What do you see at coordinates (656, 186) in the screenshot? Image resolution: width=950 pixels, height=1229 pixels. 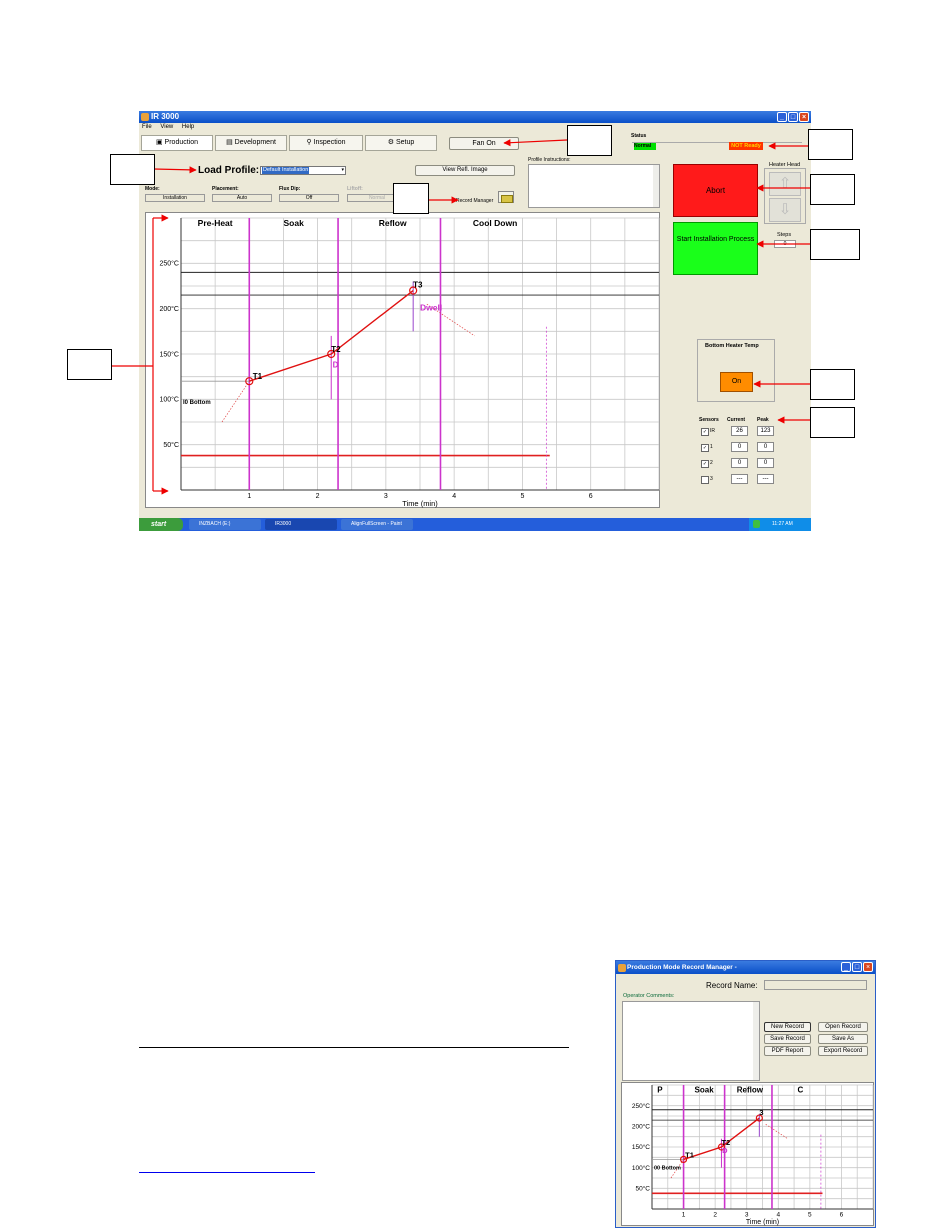 I see `instructions-scrollbar` at bounding box center [656, 186].